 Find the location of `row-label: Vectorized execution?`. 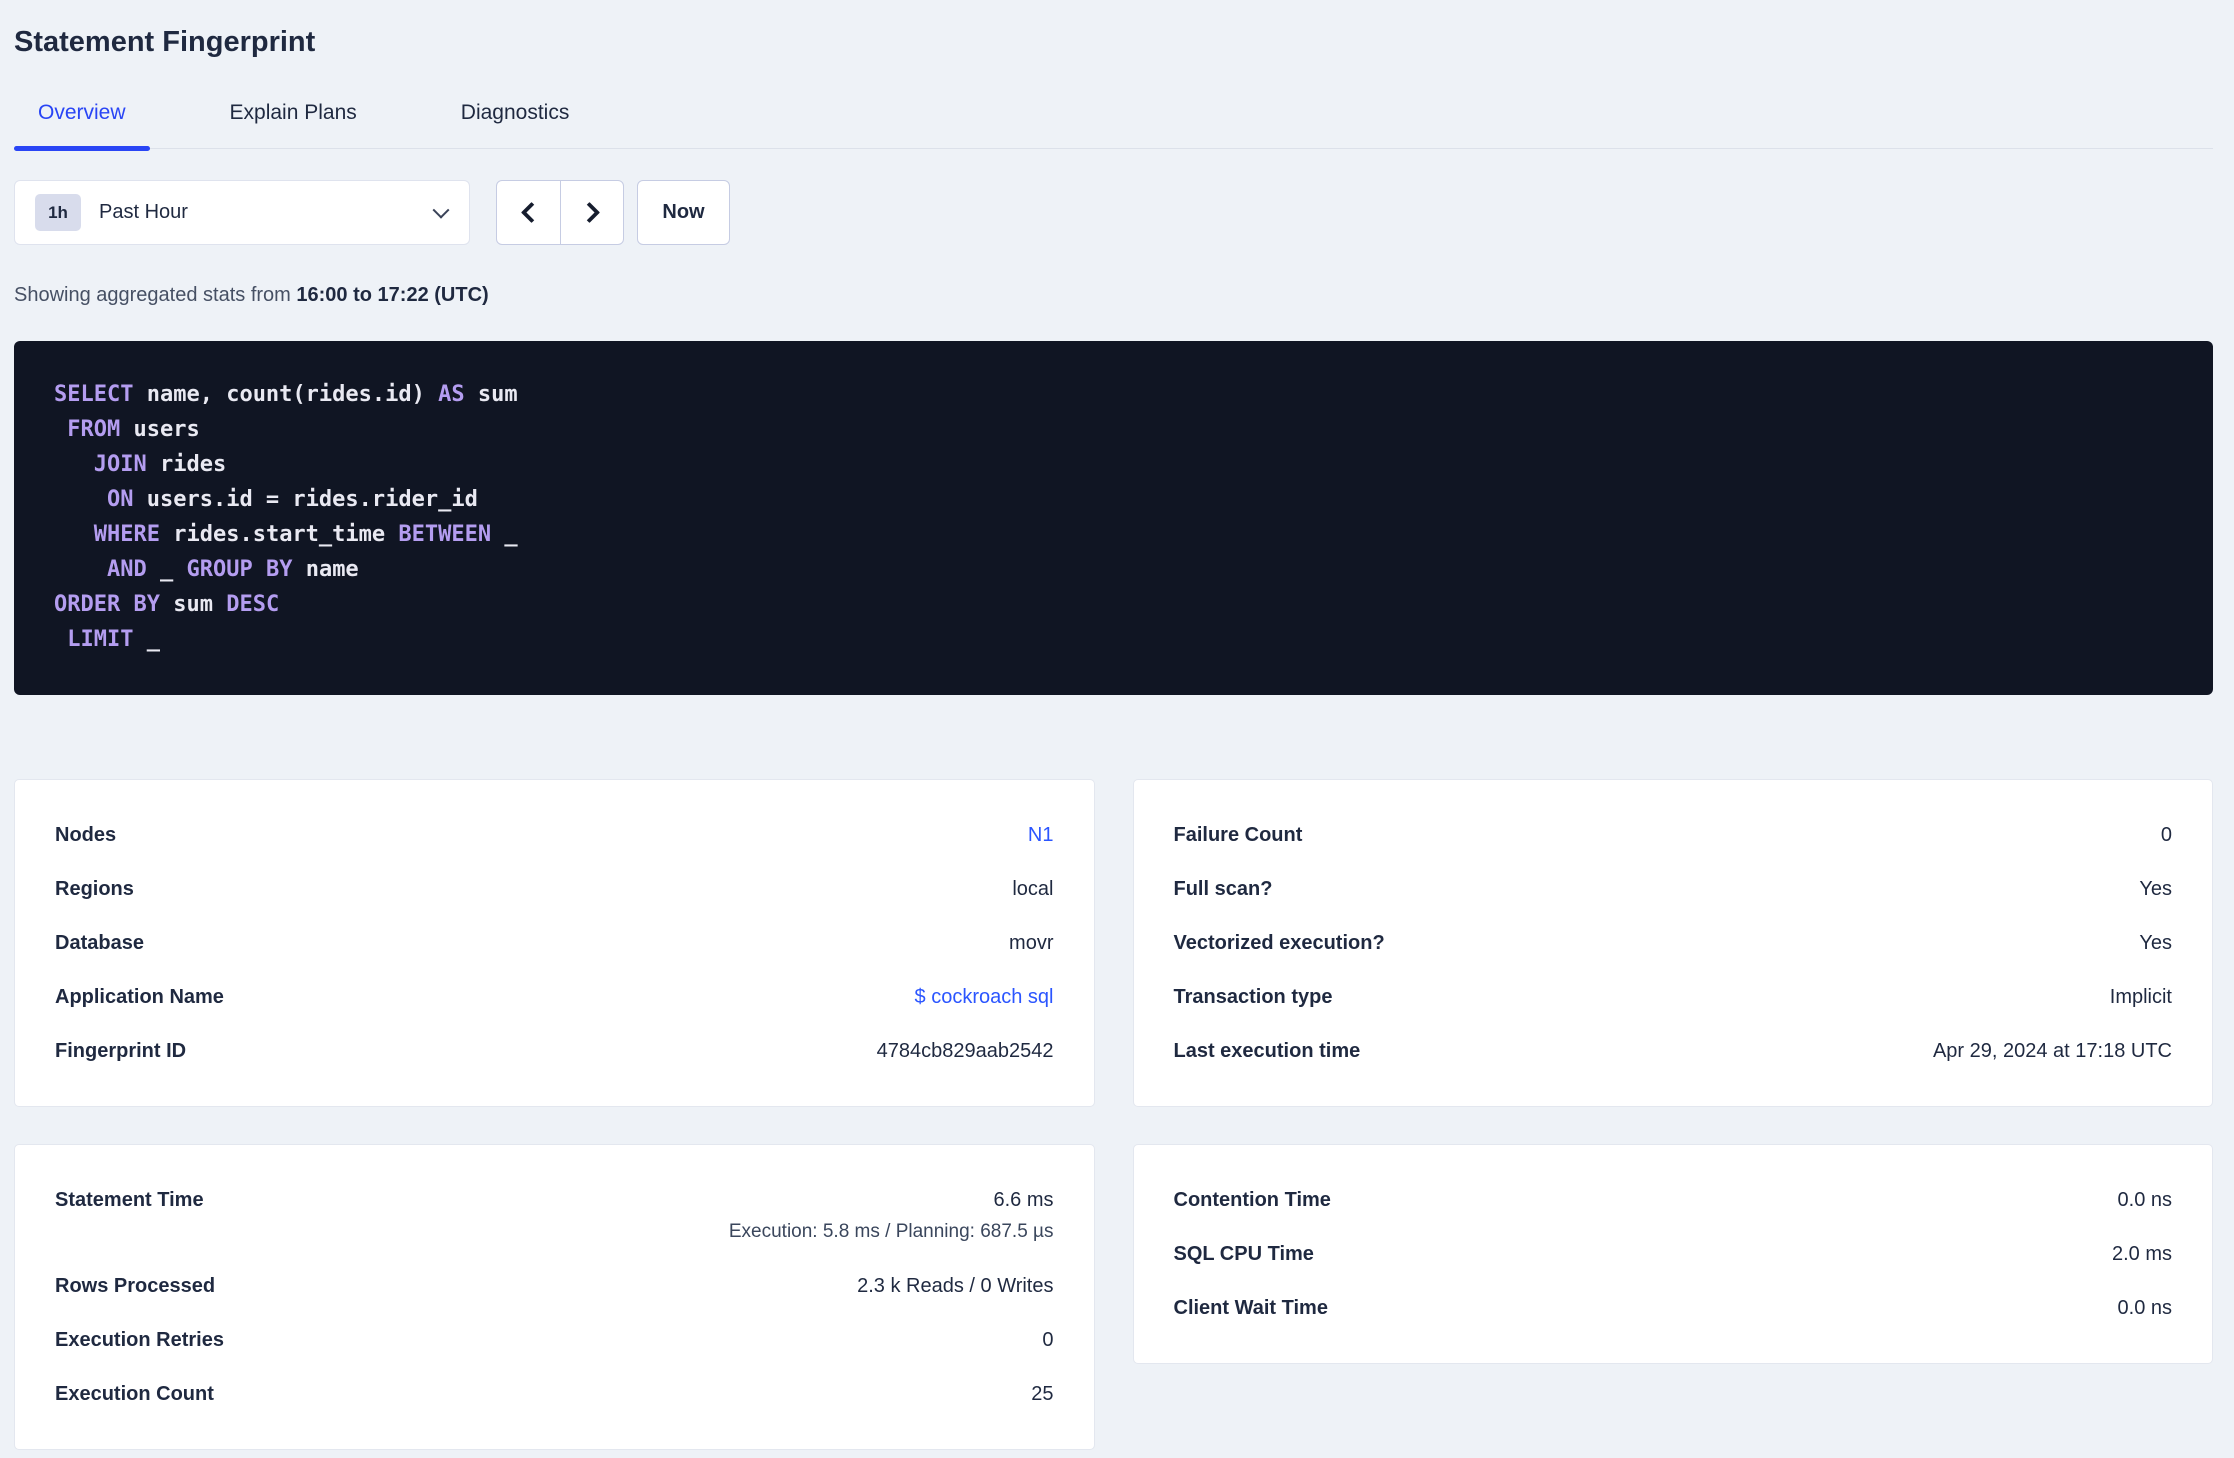

row-label: Vectorized execution? is located at coordinates (1279, 943).